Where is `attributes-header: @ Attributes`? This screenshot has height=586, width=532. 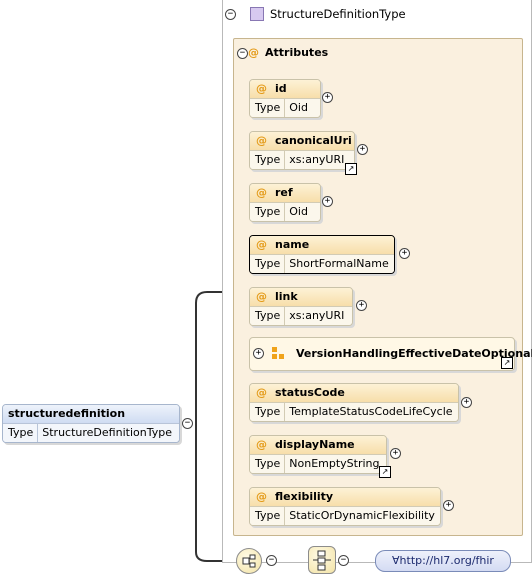
attributes-header: @ Attributes is located at coordinates (284, 52).